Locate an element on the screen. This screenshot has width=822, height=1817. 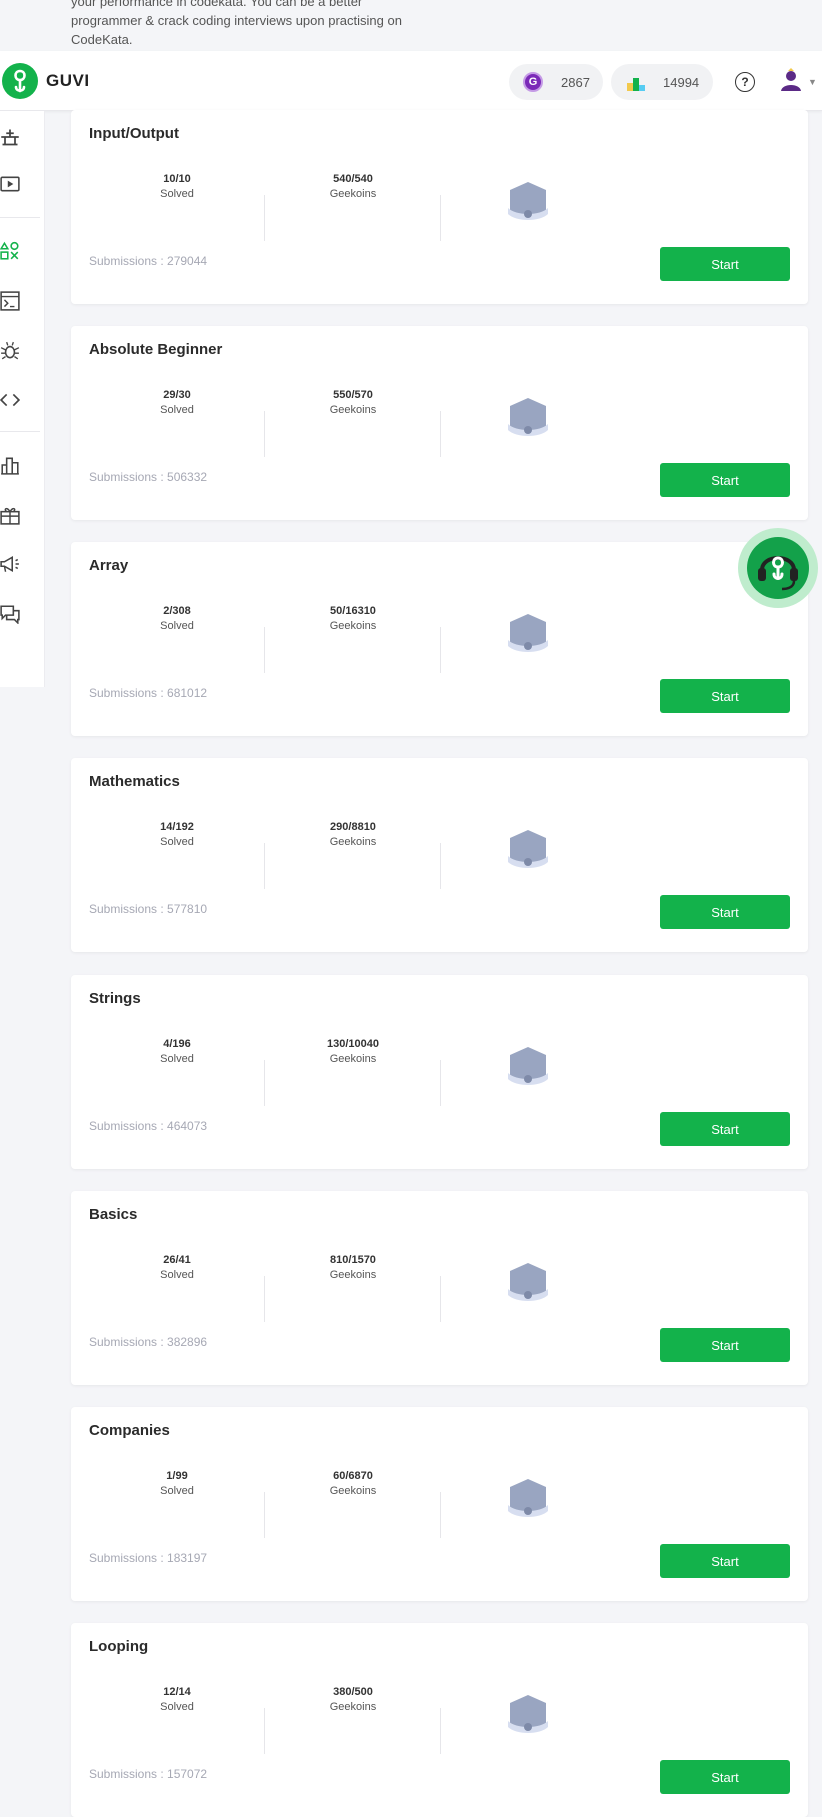
intro-line-3: CodeKata. is located at coordinates (102, 39).